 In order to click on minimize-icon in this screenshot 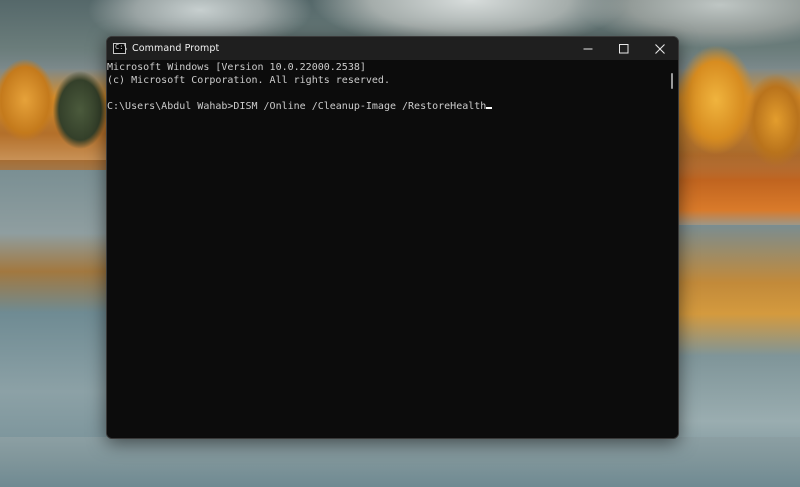, I will do `click(588, 48)`.